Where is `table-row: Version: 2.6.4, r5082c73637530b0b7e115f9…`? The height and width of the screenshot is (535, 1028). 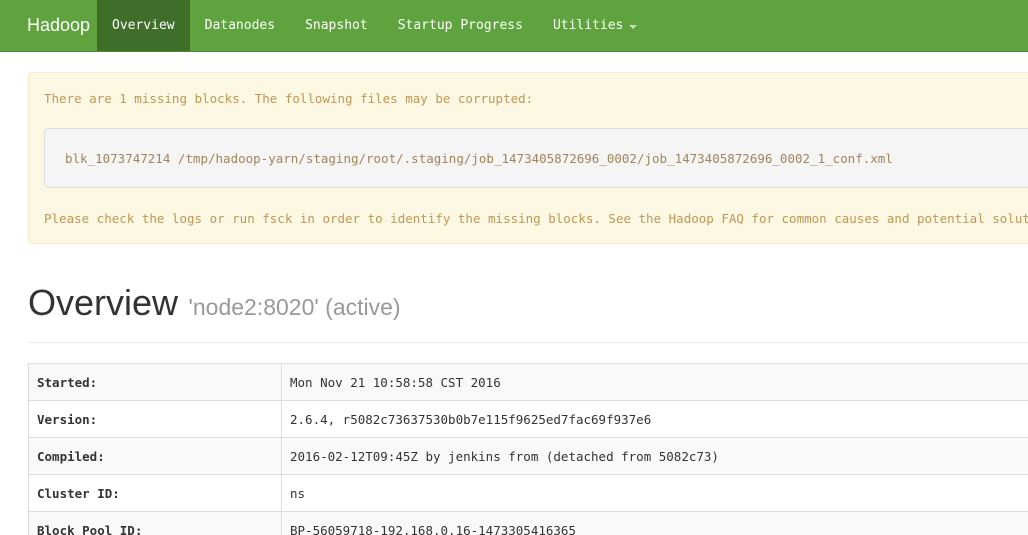 table-row: Version: 2.6.4, r5082c73637530b0b7e115f9… is located at coordinates (528, 419).